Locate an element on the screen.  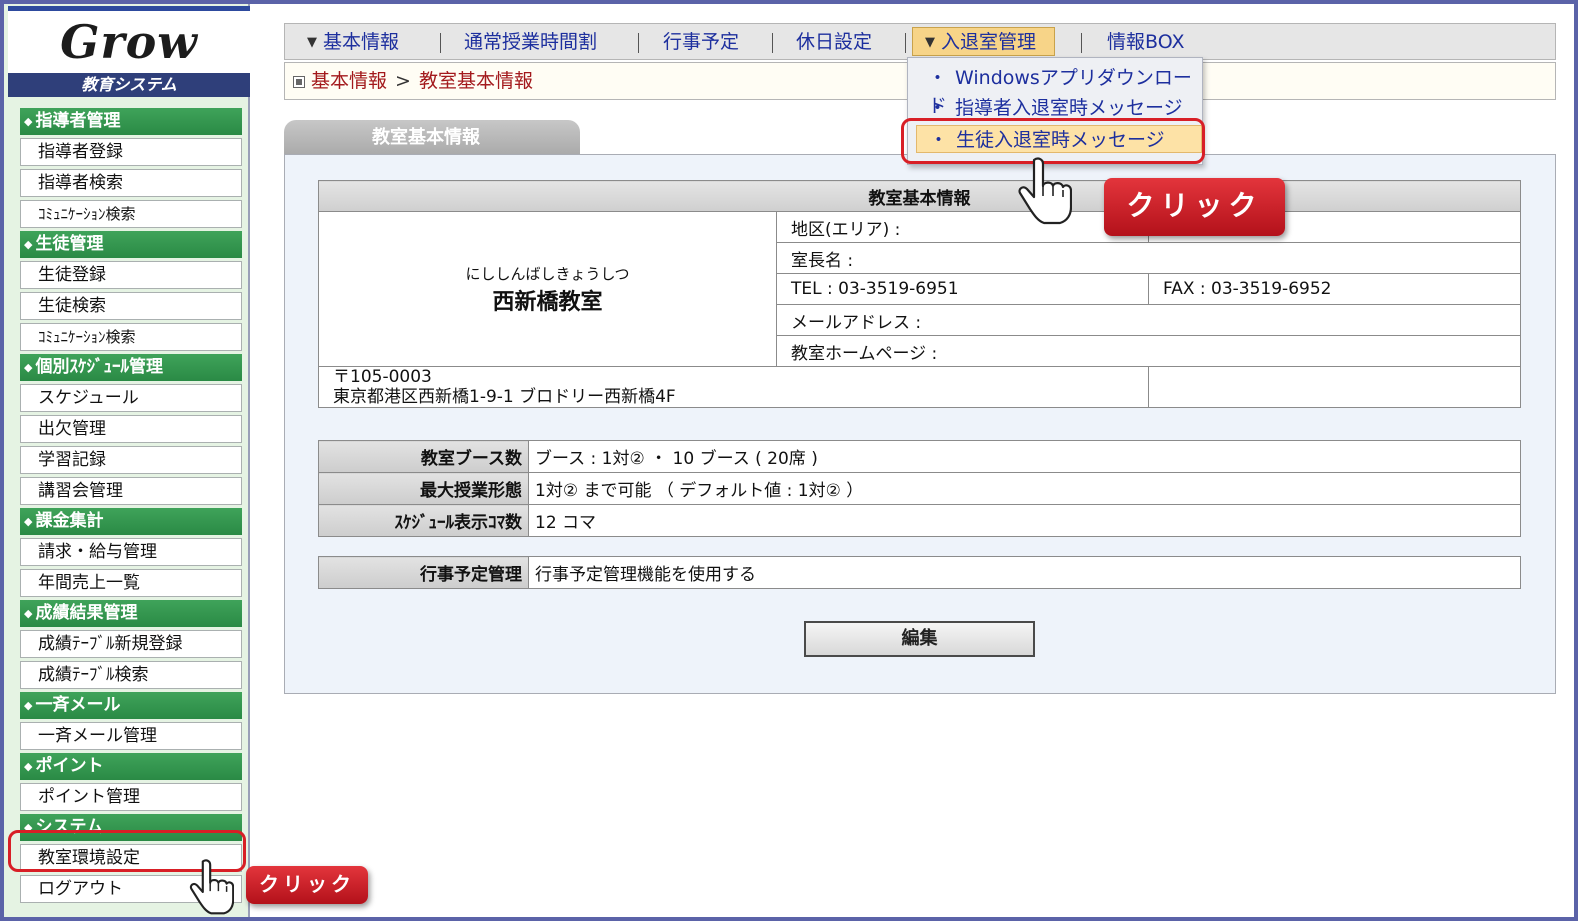
postal-code: 〒105-0003 is located at coordinates (382, 377).